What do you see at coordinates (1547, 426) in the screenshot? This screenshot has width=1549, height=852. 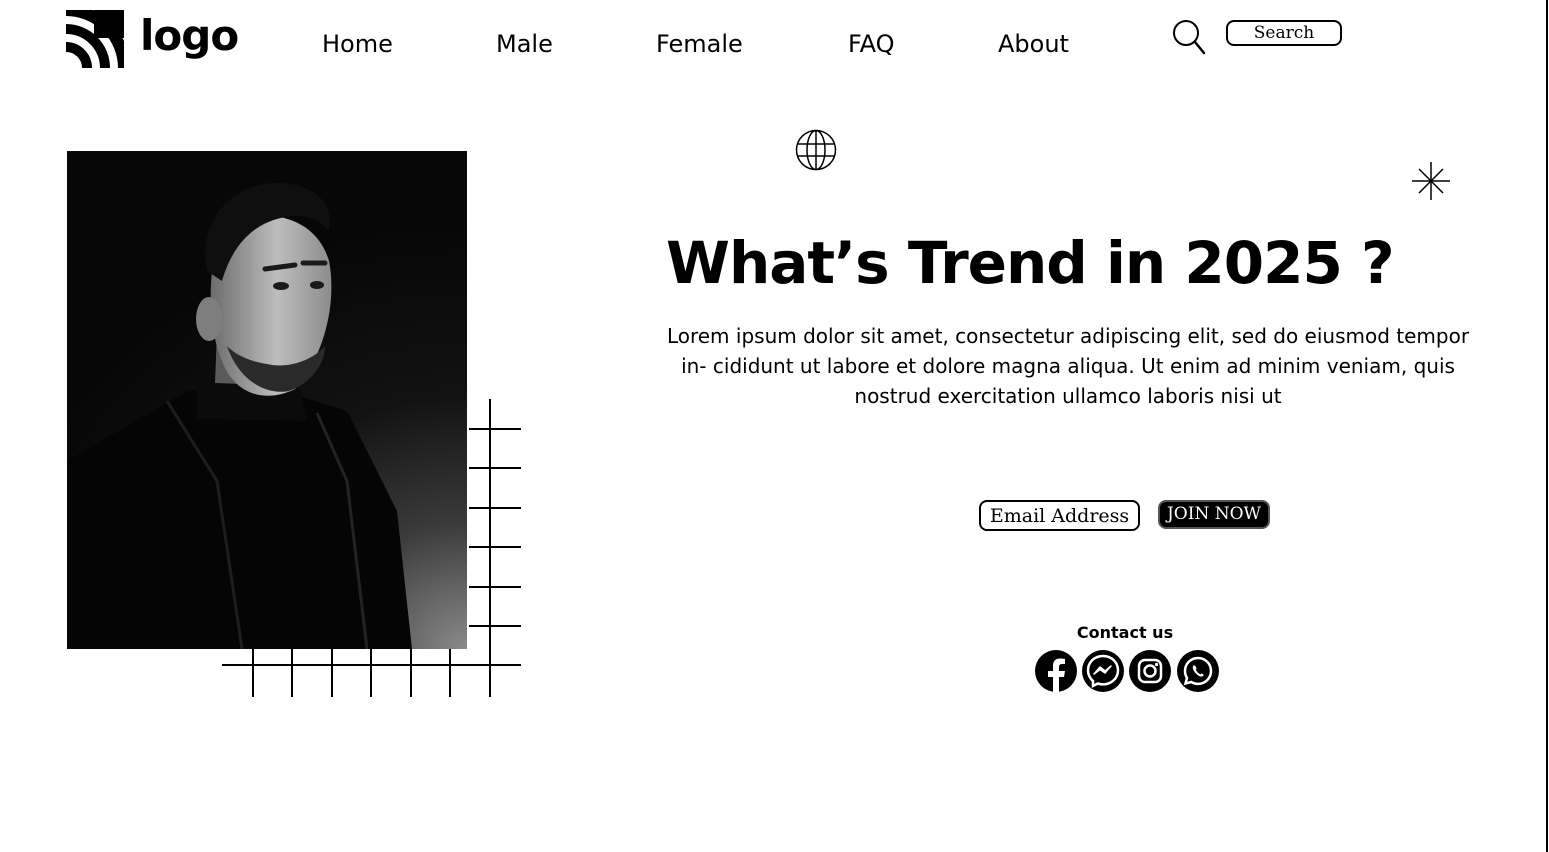 I see `page-border` at bounding box center [1547, 426].